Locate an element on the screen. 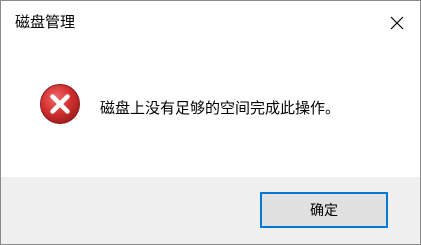 Image resolution: width=421 pixels, height=245 pixels. error-message: 磁盘上没有足够的空间完成此操作。 is located at coordinates (220, 108).